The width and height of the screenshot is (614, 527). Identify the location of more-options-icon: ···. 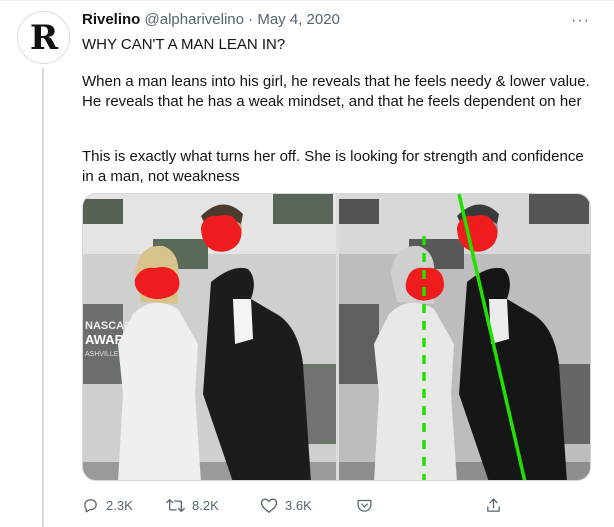
(580, 21).